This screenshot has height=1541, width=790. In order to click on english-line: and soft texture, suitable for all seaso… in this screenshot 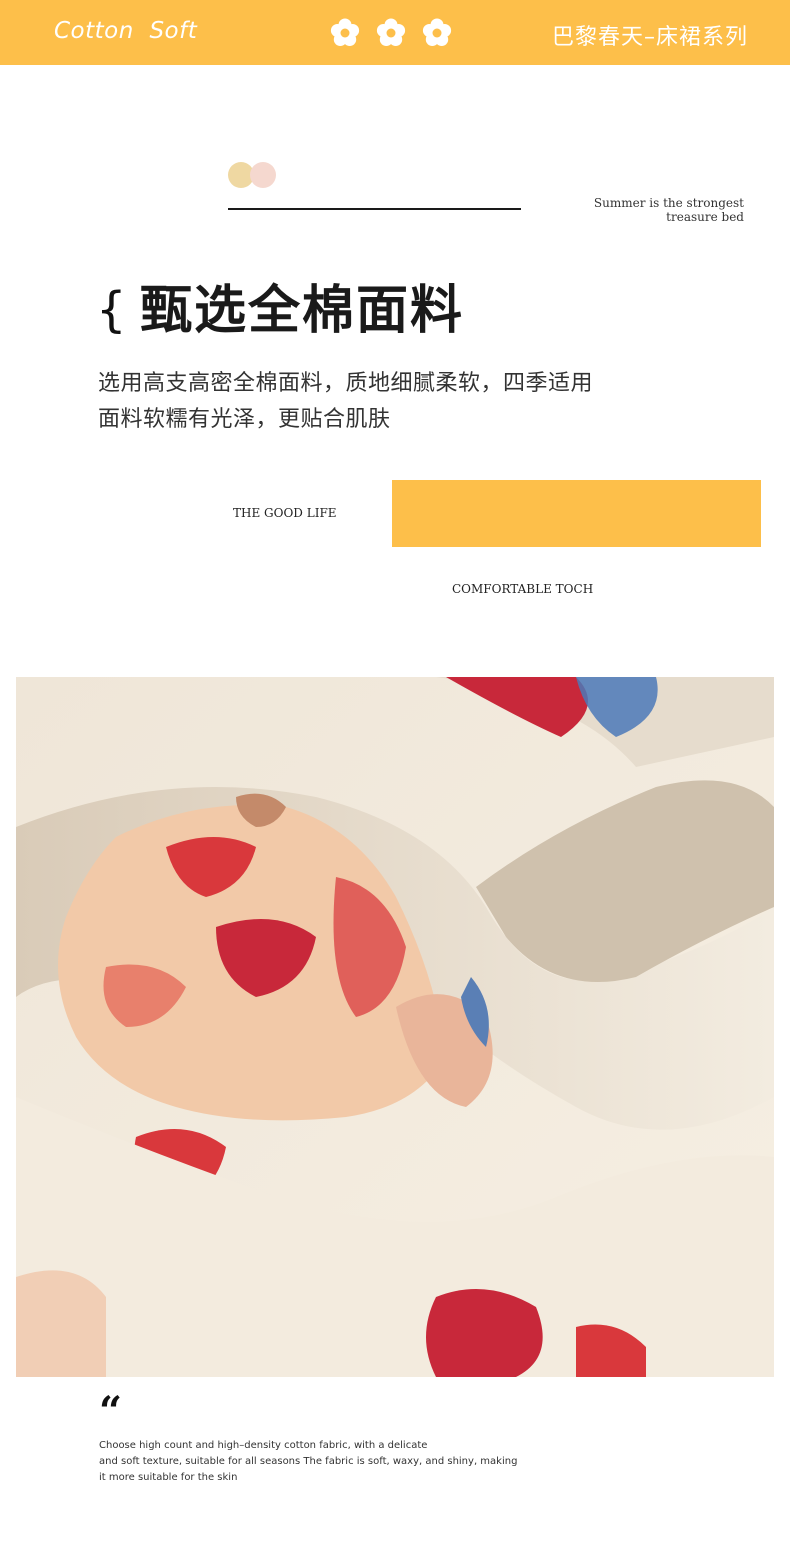, I will do `click(308, 1461)`.